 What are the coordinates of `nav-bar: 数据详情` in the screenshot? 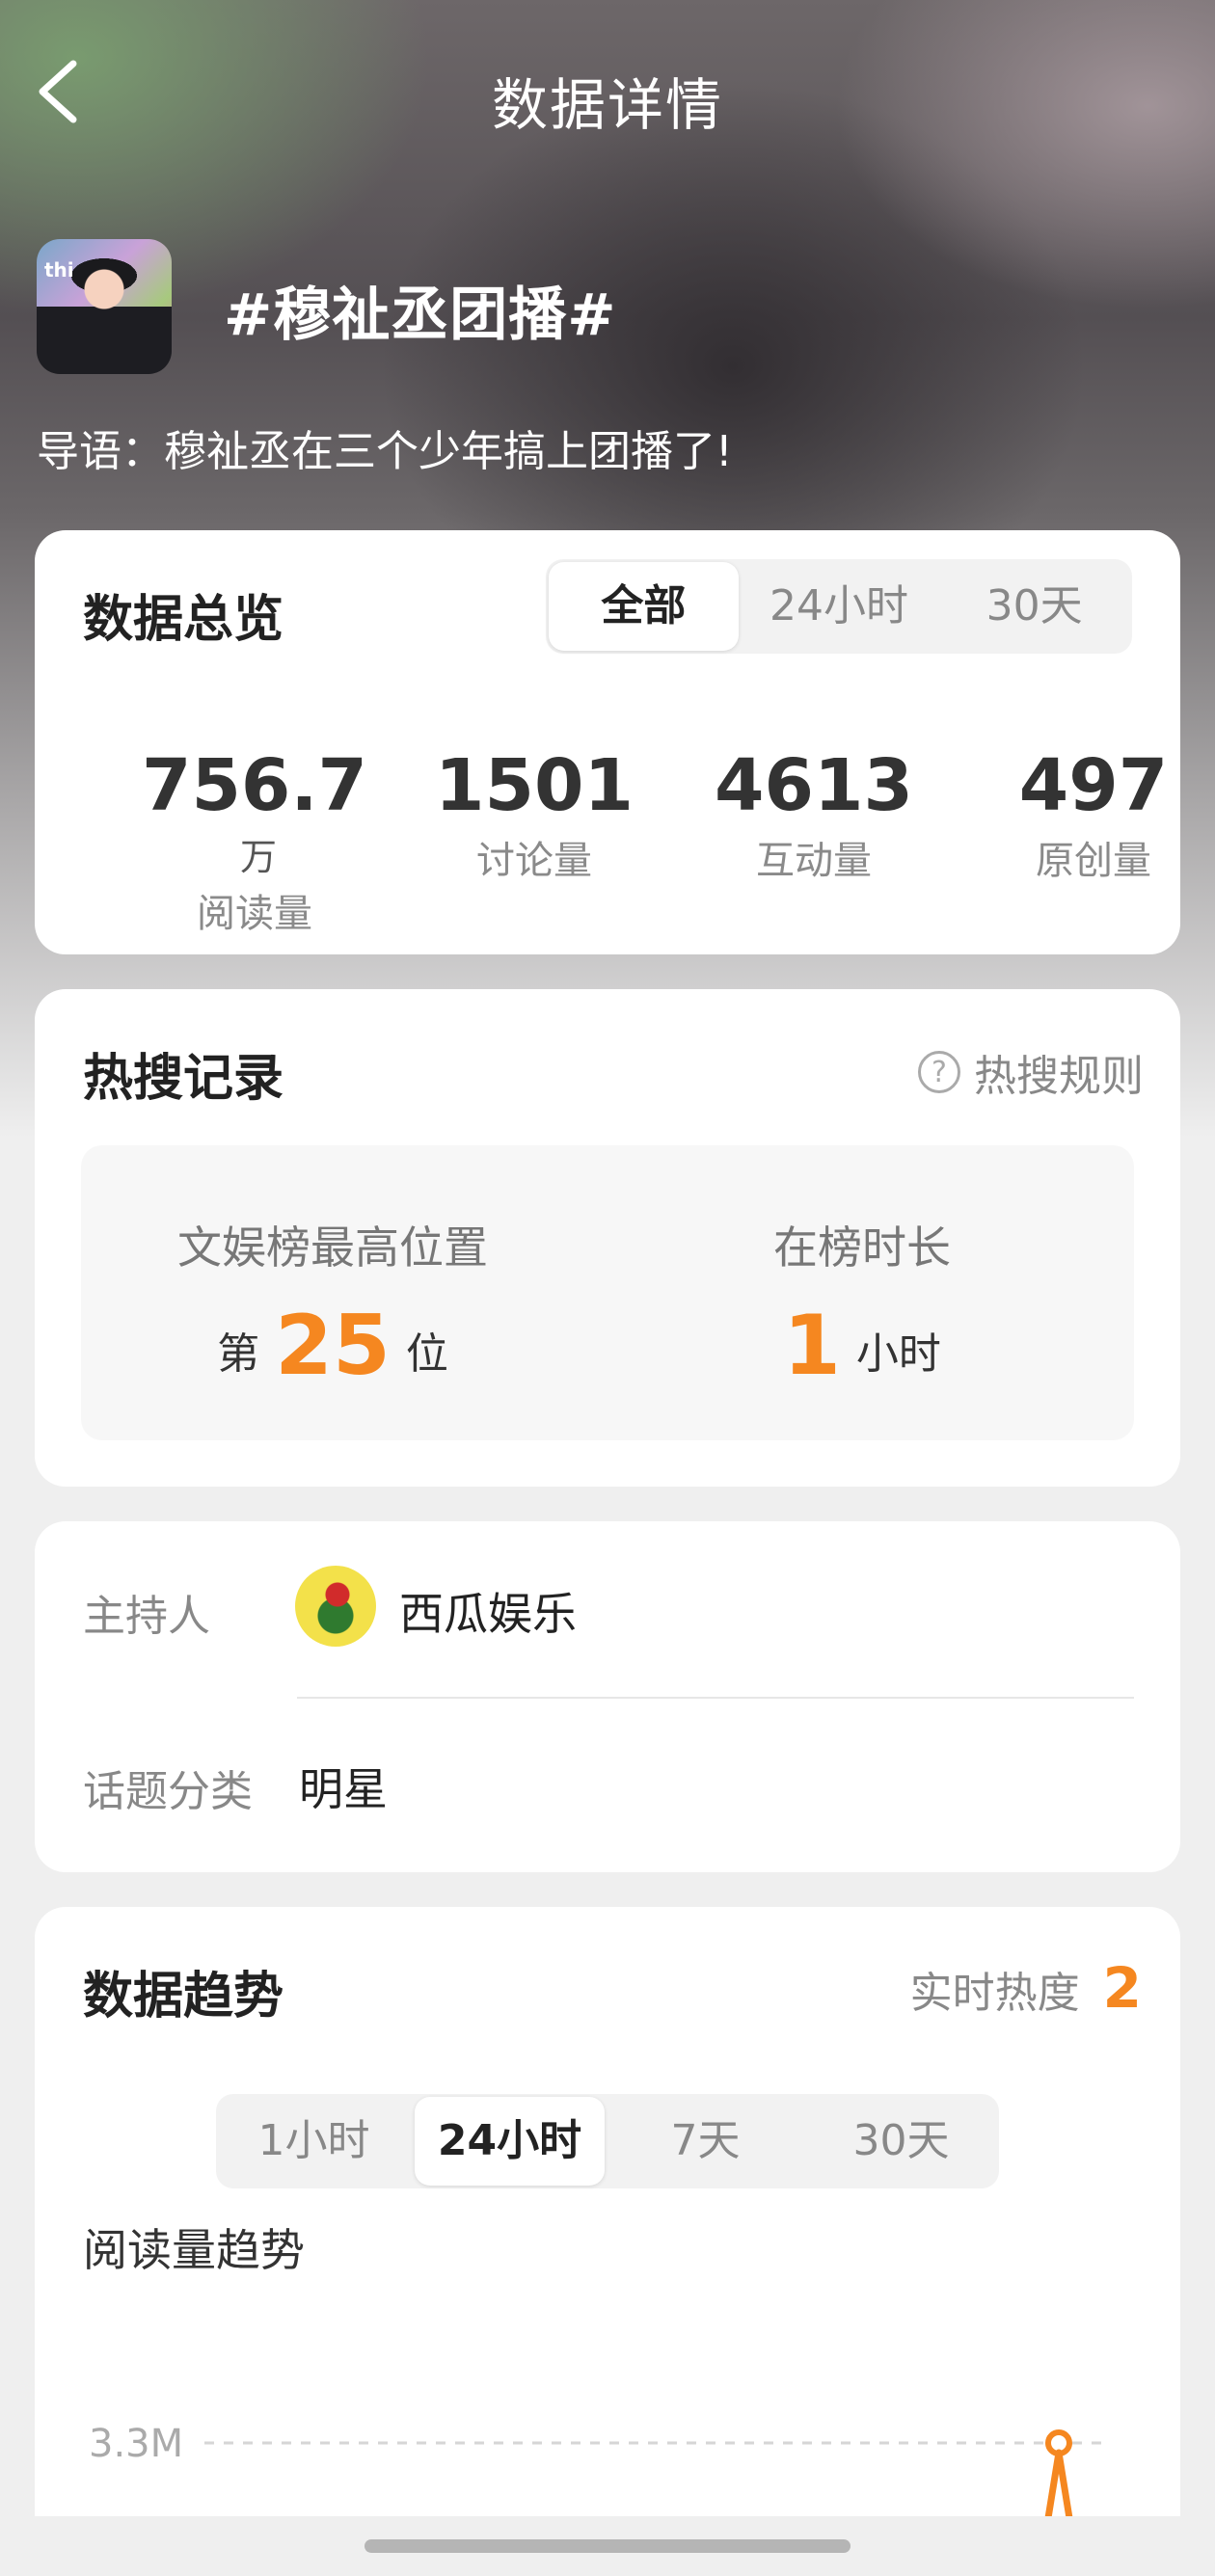 It's located at (607, 92).